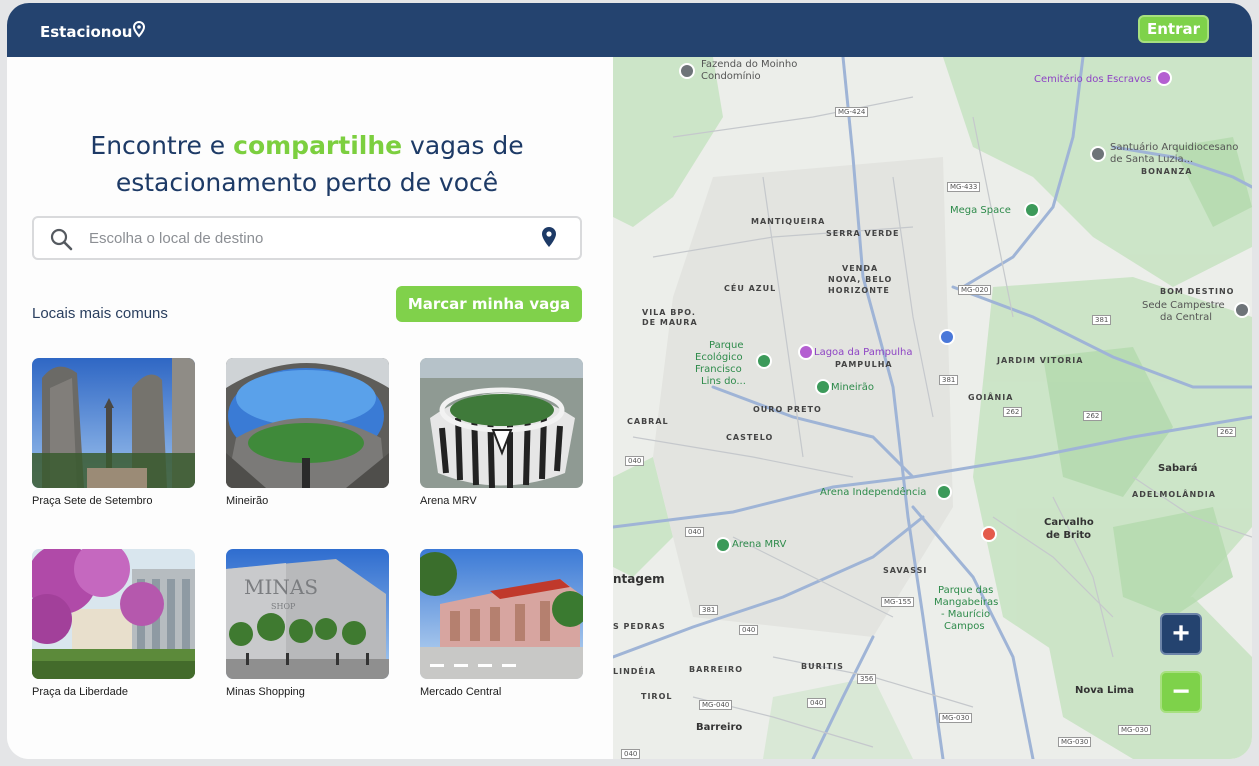  I want to click on place-photo: MINAS SHOP, so click(307, 614).